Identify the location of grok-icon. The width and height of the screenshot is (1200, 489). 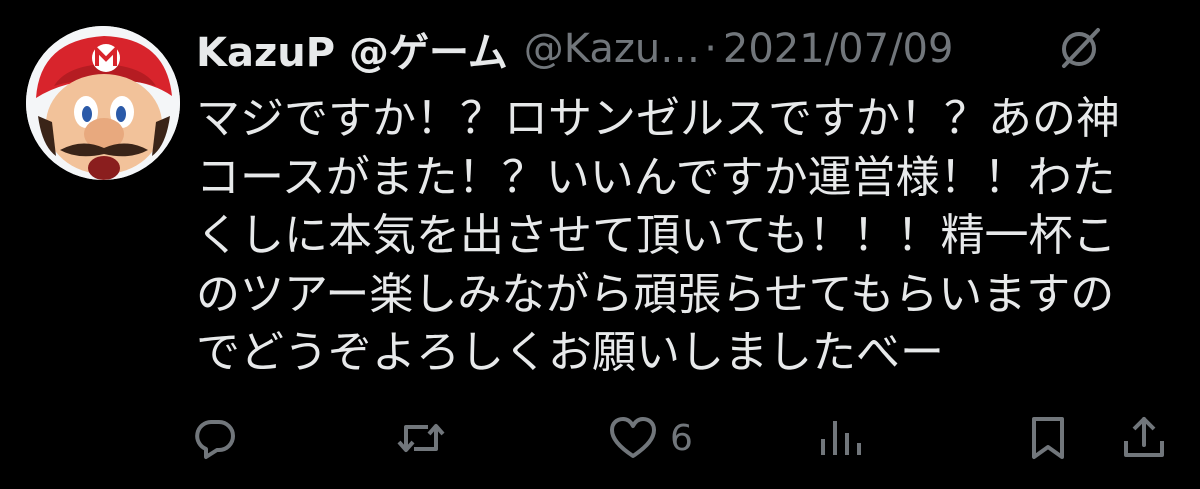
(1080, 48).